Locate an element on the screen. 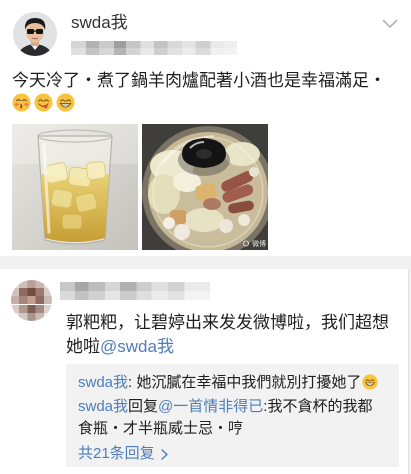  comment-mention-link: @swda我 is located at coordinates (137, 346).